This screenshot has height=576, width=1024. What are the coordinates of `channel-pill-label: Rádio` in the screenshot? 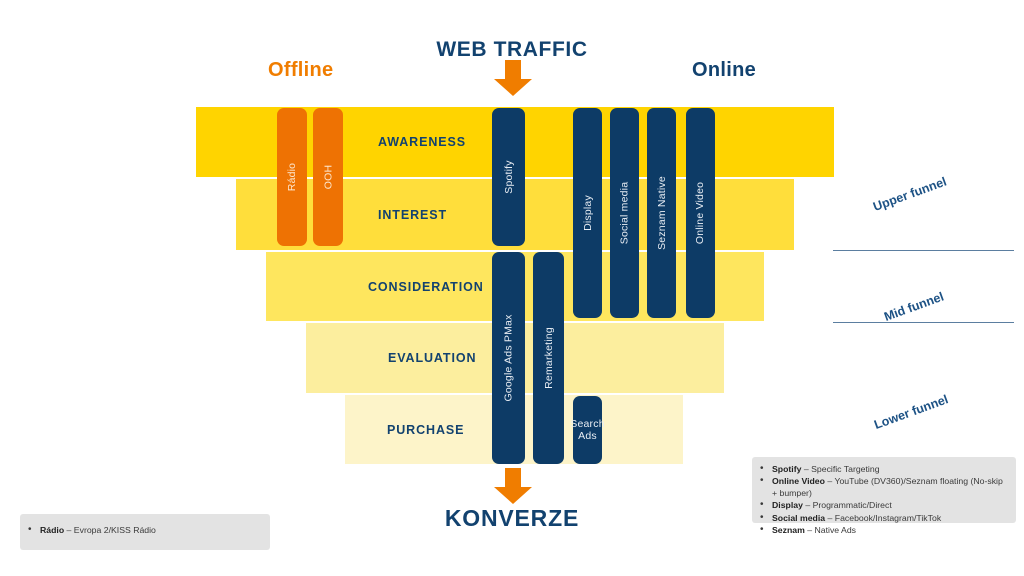 It's located at (292, 177).